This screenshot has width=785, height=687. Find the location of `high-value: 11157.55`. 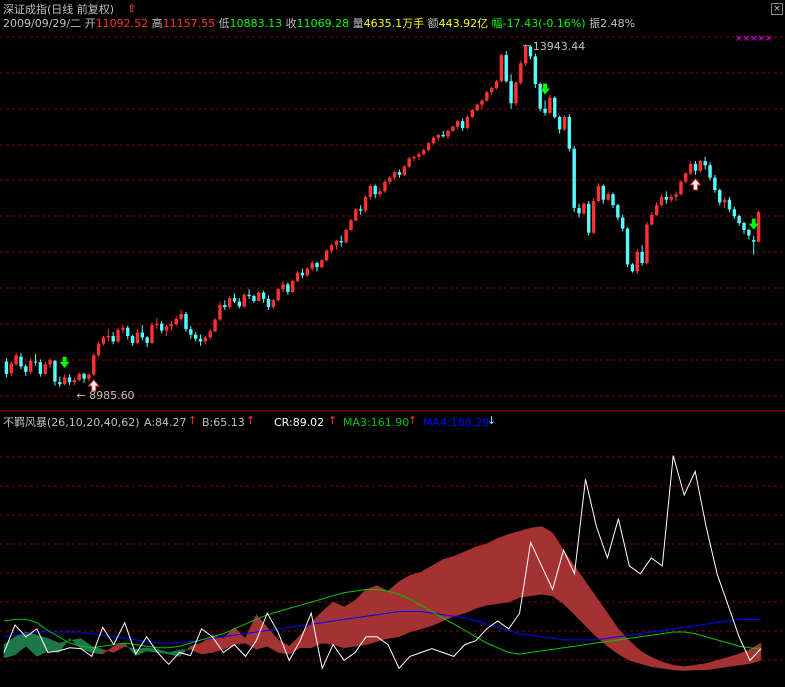

high-value: 11157.55 is located at coordinates (189, 23).